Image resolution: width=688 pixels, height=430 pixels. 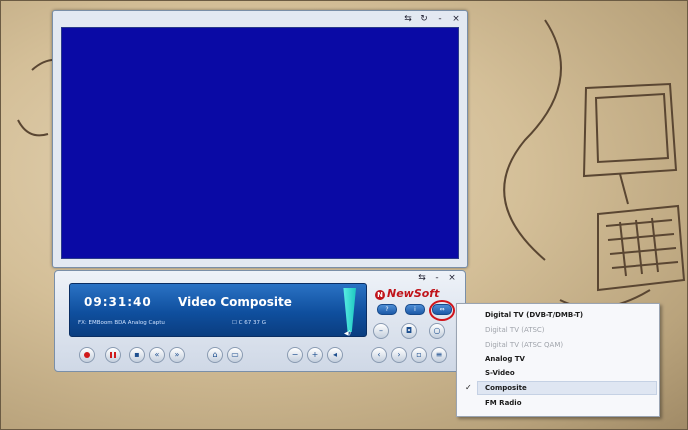 I want to click on stop-button: ▪, so click(x=137, y=355).